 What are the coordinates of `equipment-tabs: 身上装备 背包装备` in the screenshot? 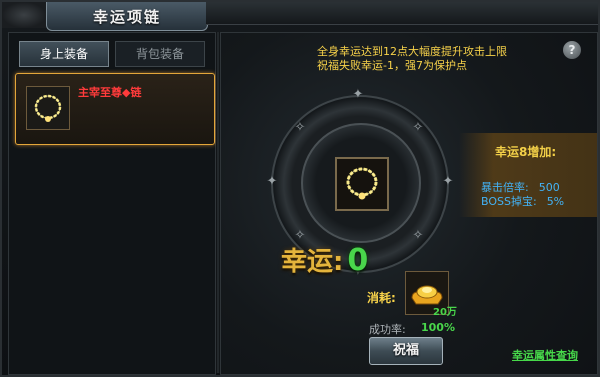 It's located at (112, 54).